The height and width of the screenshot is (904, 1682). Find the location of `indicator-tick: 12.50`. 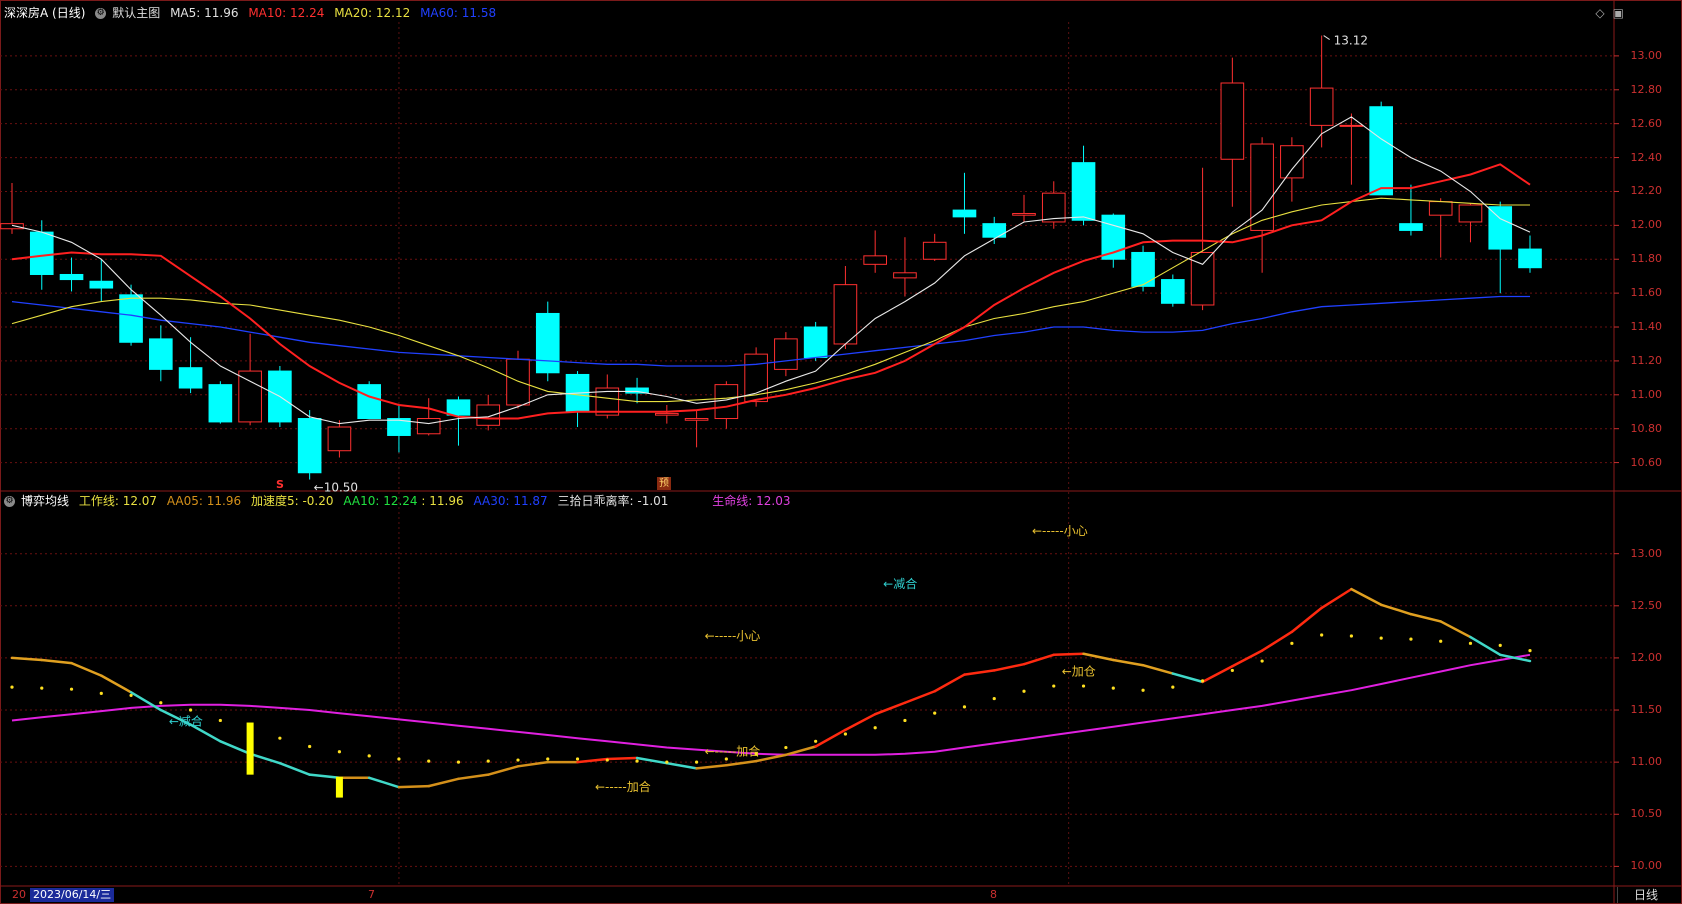

indicator-tick: 12.50 is located at coordinates (1646, 605).